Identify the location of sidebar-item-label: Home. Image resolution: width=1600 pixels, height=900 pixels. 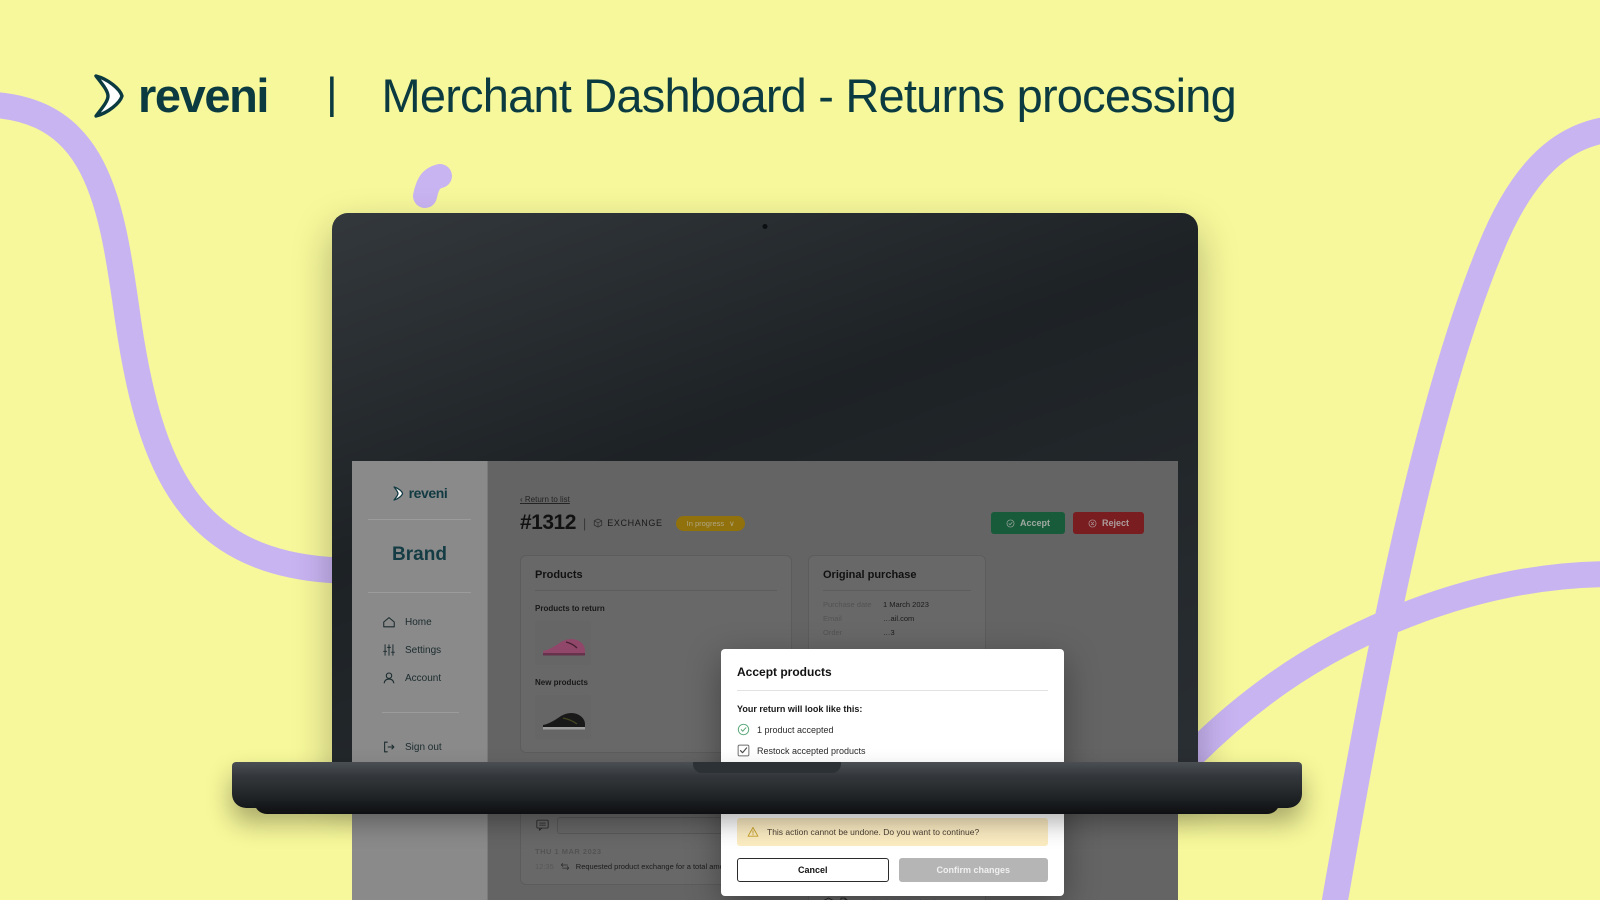
(418, 622).